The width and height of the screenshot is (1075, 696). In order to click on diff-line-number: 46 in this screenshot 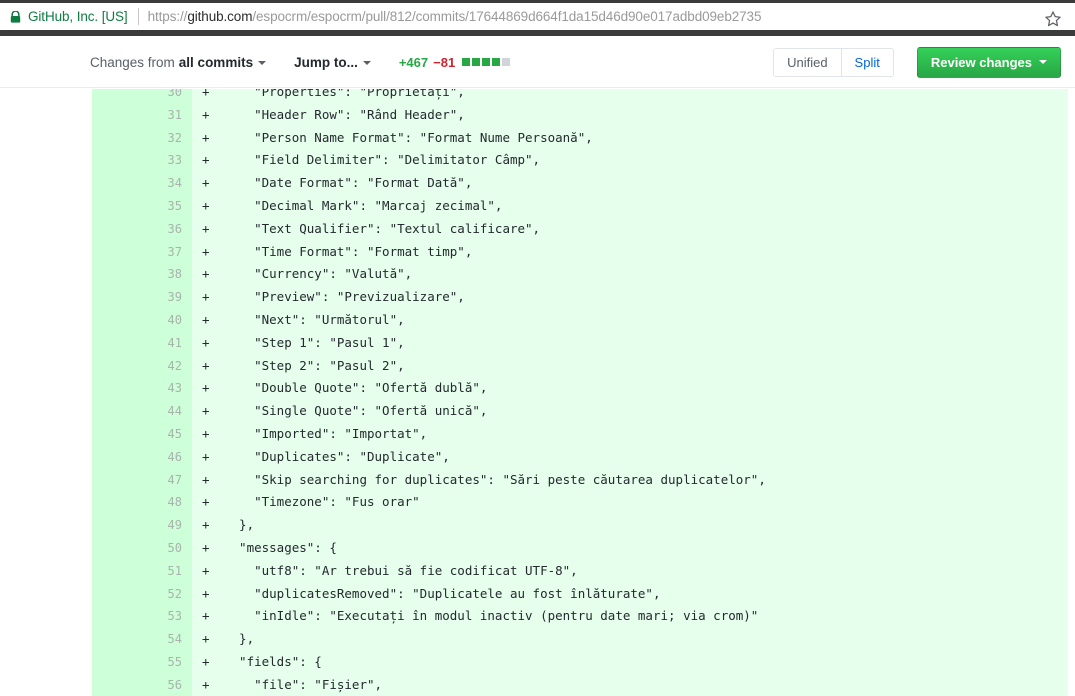, I will do `click(142, 457)`.